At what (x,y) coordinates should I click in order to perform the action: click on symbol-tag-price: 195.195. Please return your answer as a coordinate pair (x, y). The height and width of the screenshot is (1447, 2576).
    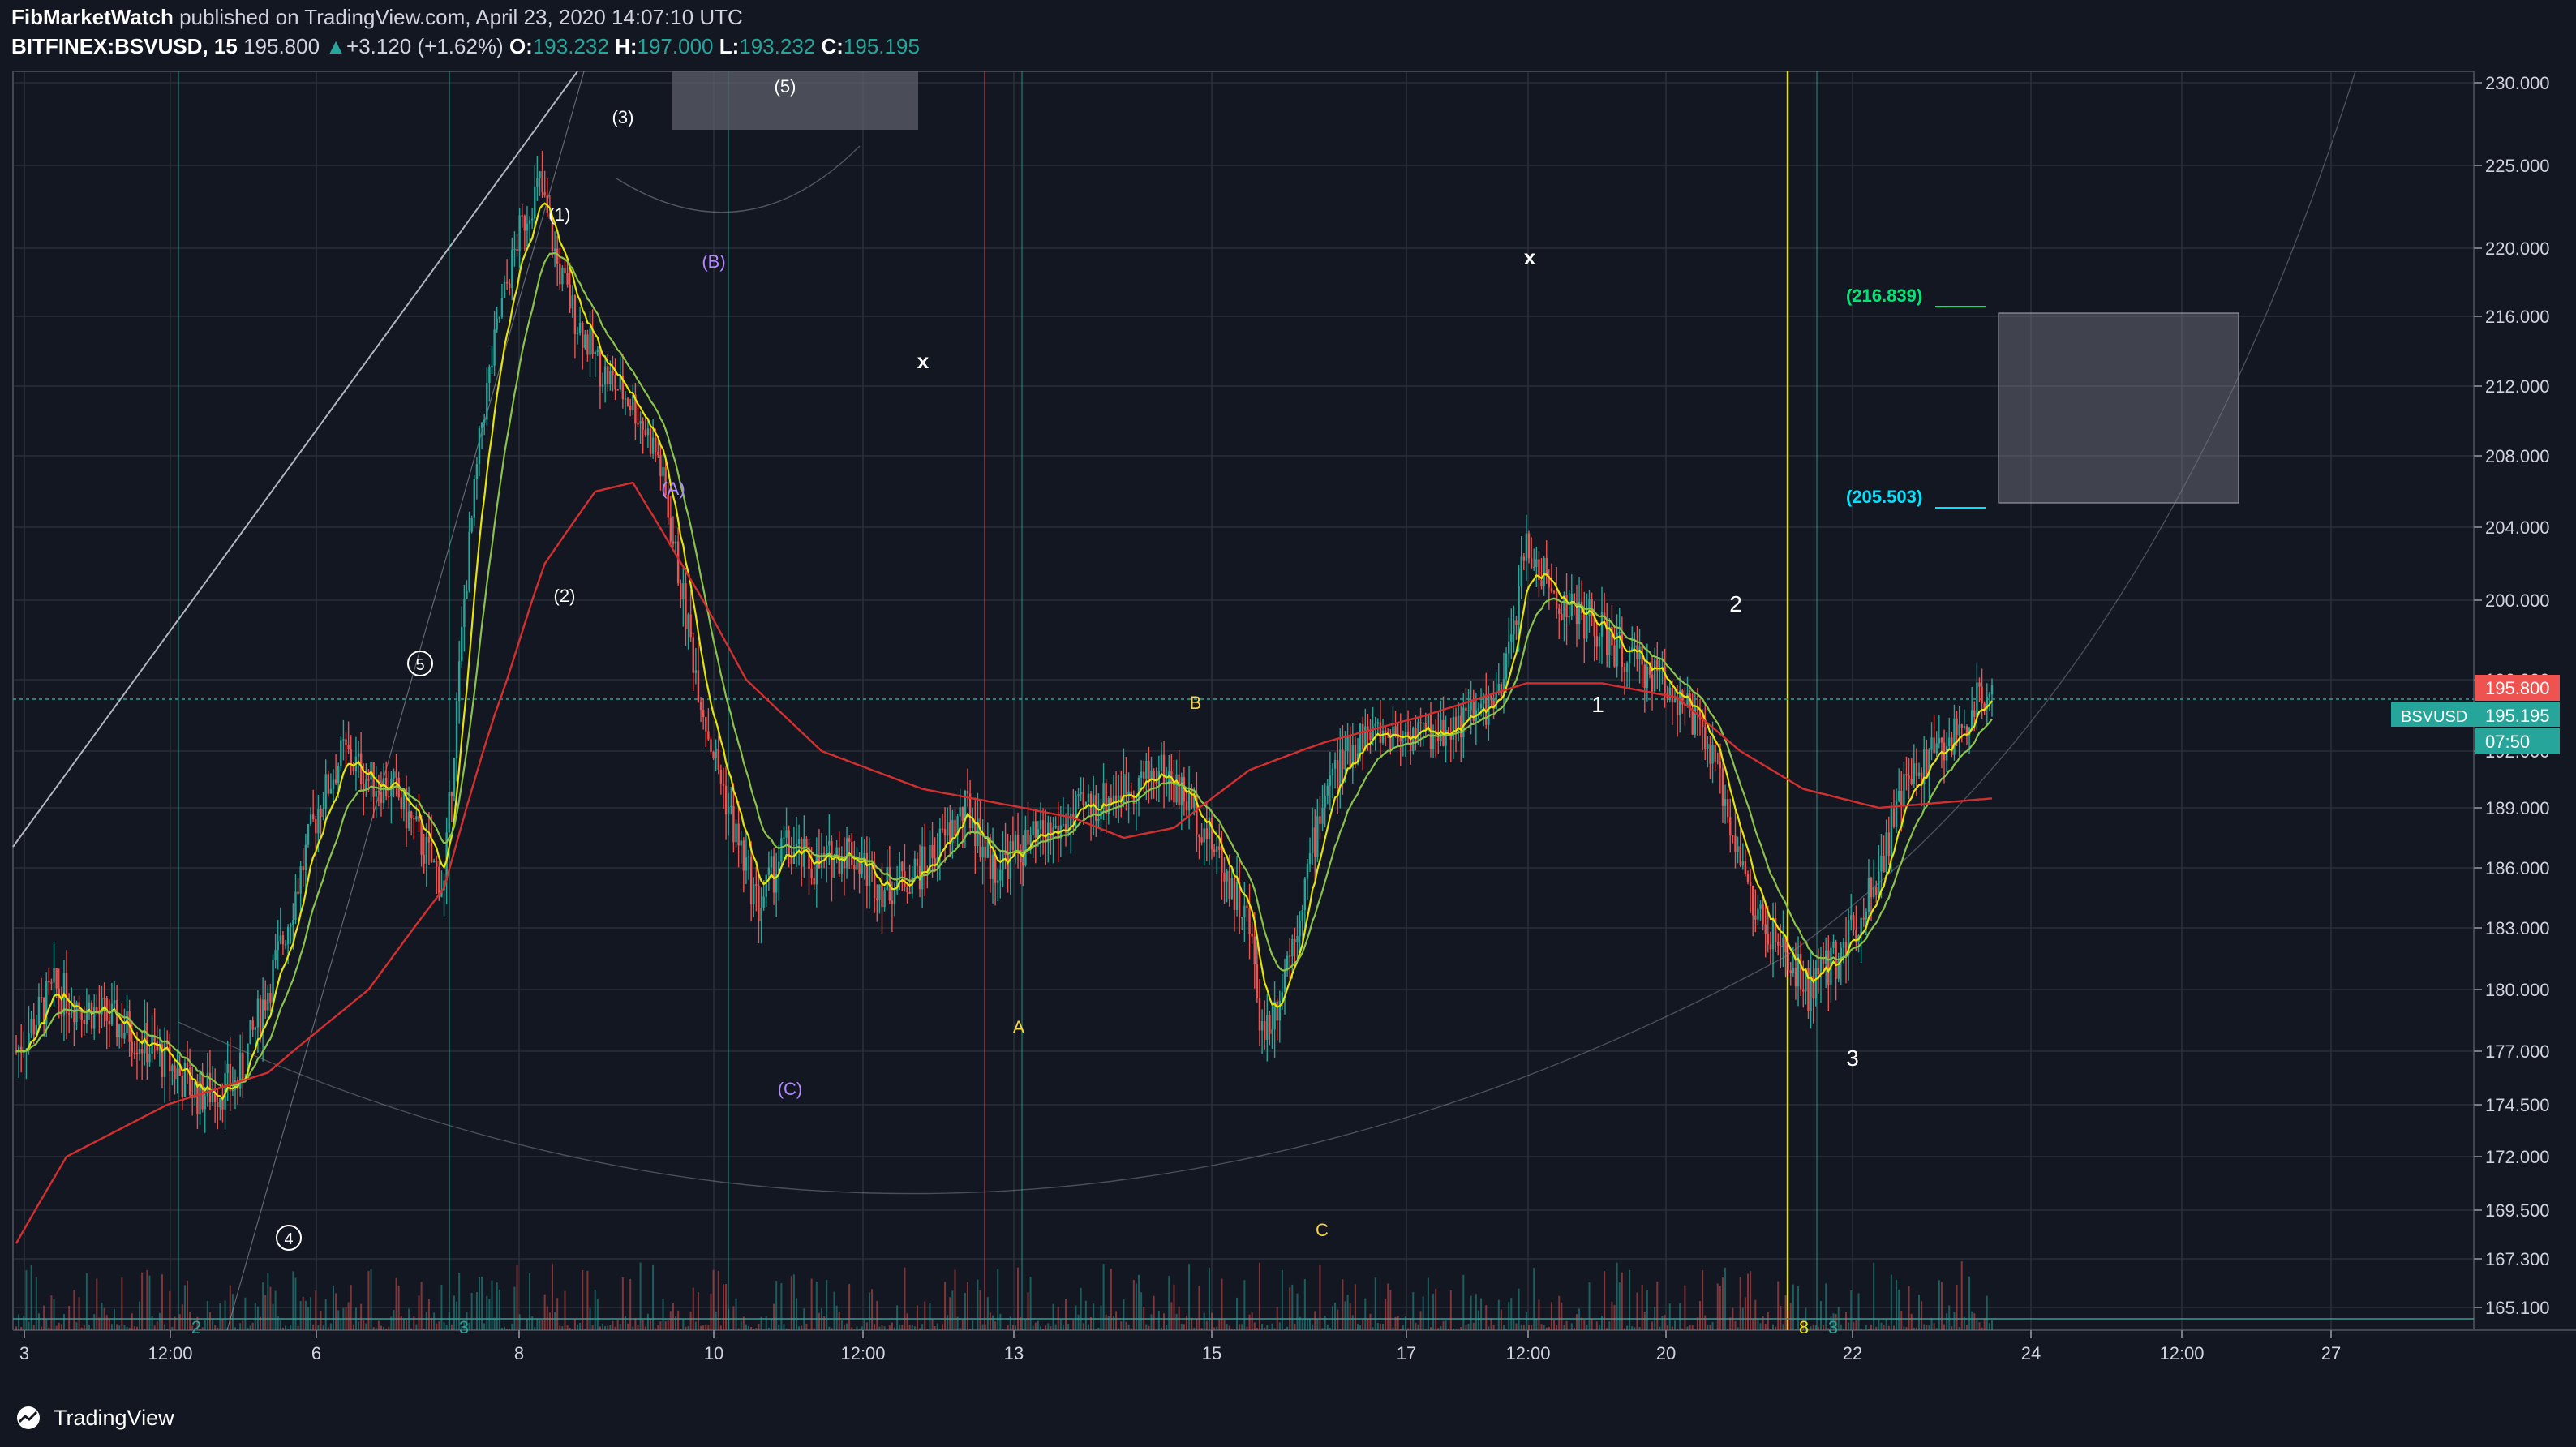
    Looking at the image, I should click on (2517, 716).